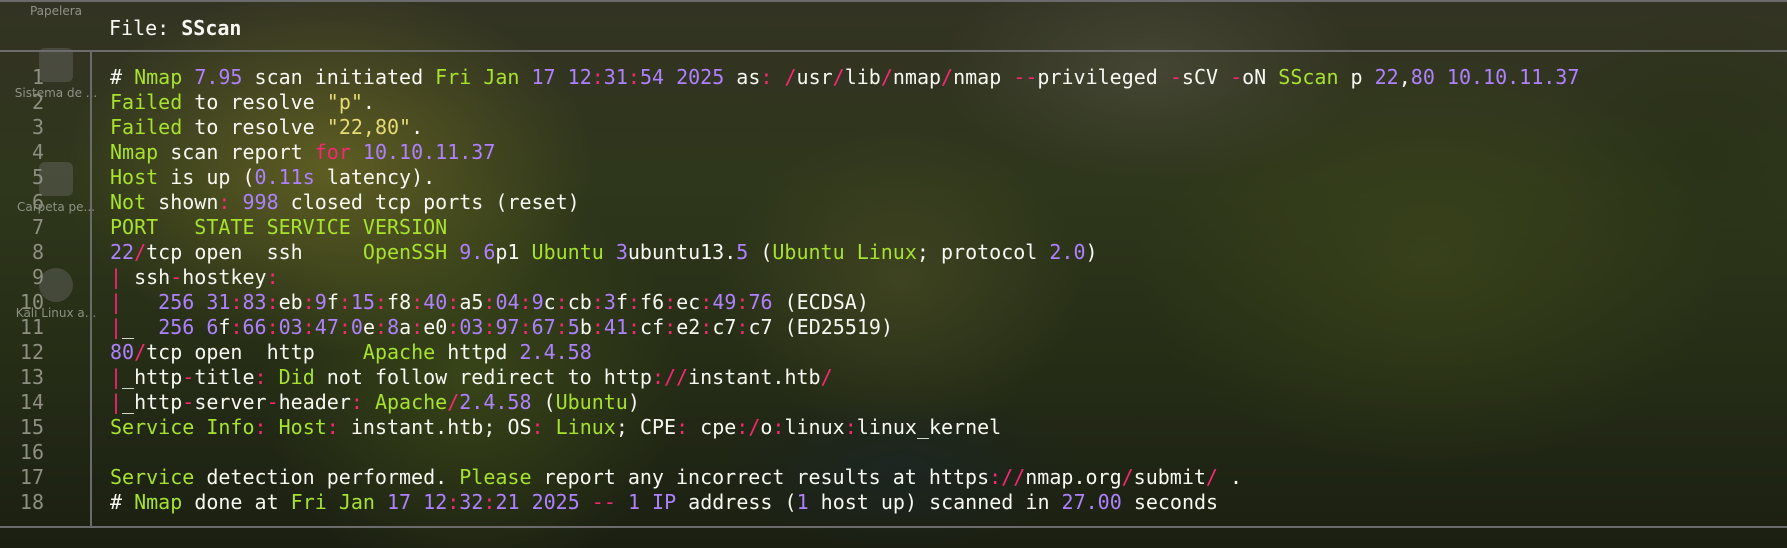  What do you see at coordinates (31, 477) in the screenshot?
I see `line-number: 17` at bounding box center [31, 477].